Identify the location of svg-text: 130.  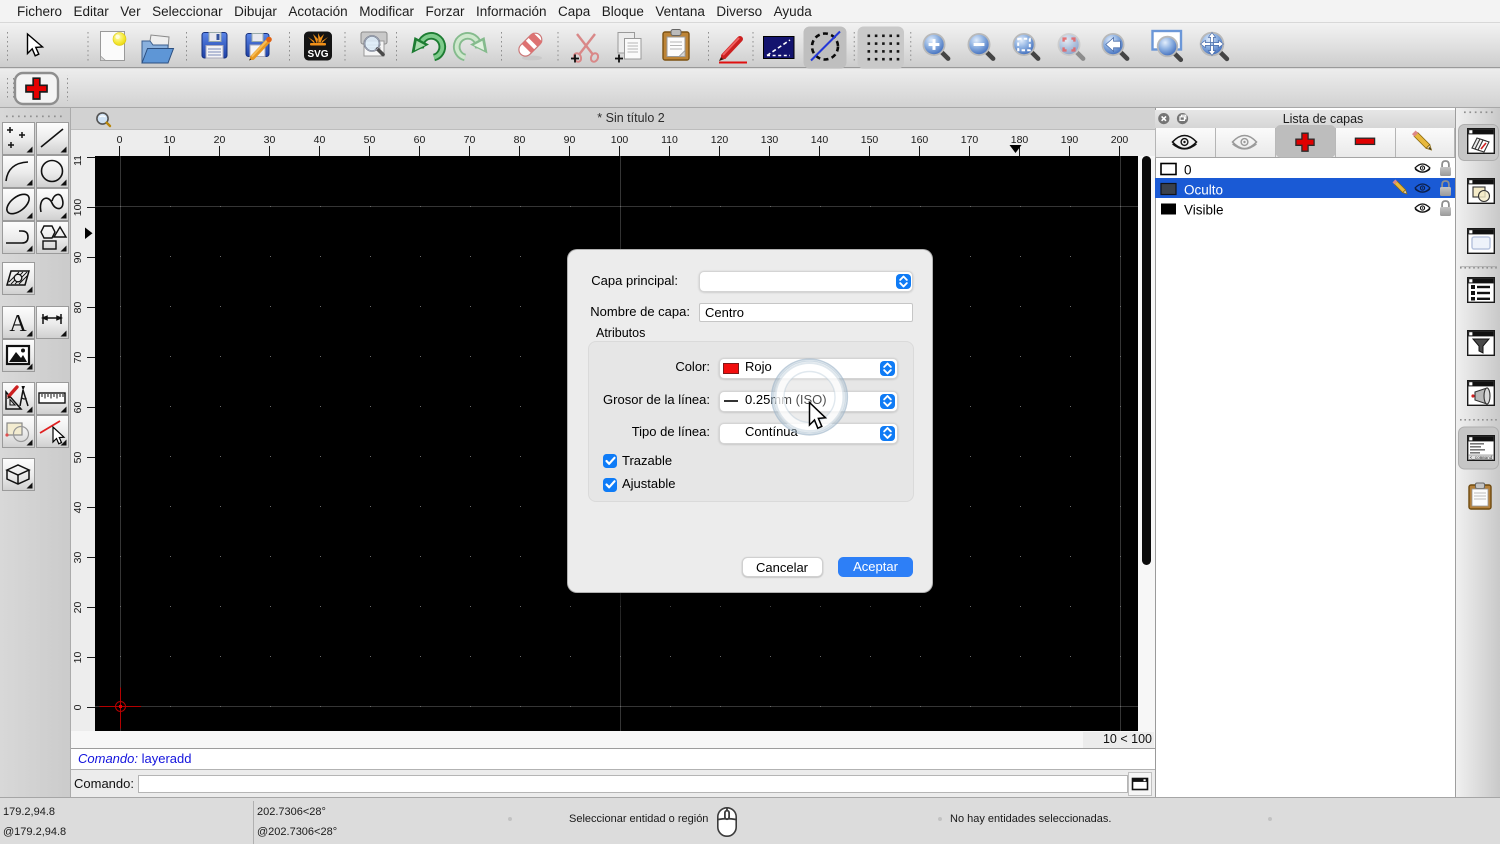
(770, 140).